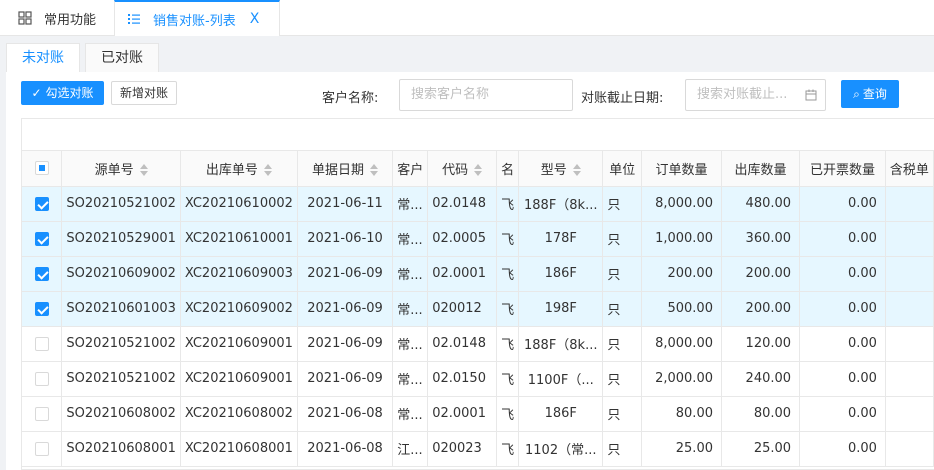  Describe the element at coordinates (122, 57) in the screenshot. I see `subtab-reconciled: 已对账` at that location.